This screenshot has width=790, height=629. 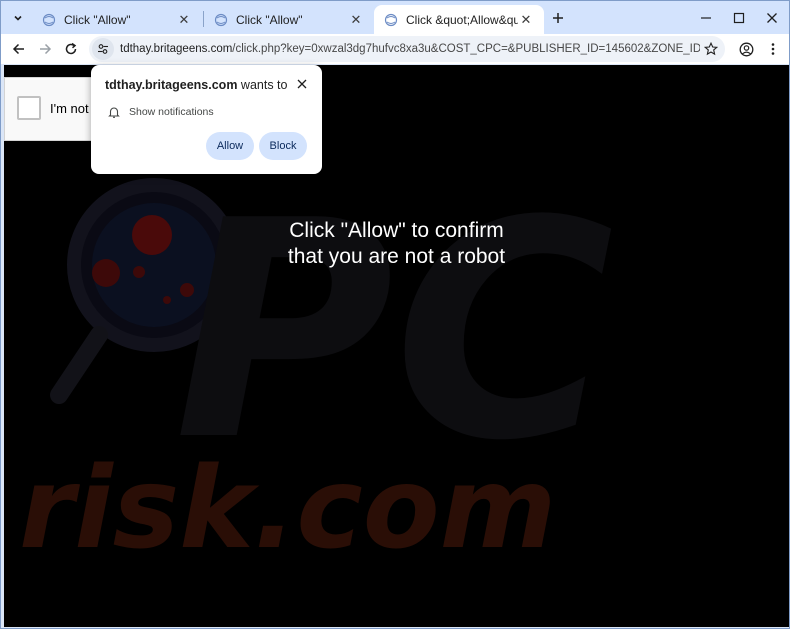 What do you see at coordinates (287, 509) in the screenshot?
I see `watermark-text: risk.com` at bounding box center [287, 509].